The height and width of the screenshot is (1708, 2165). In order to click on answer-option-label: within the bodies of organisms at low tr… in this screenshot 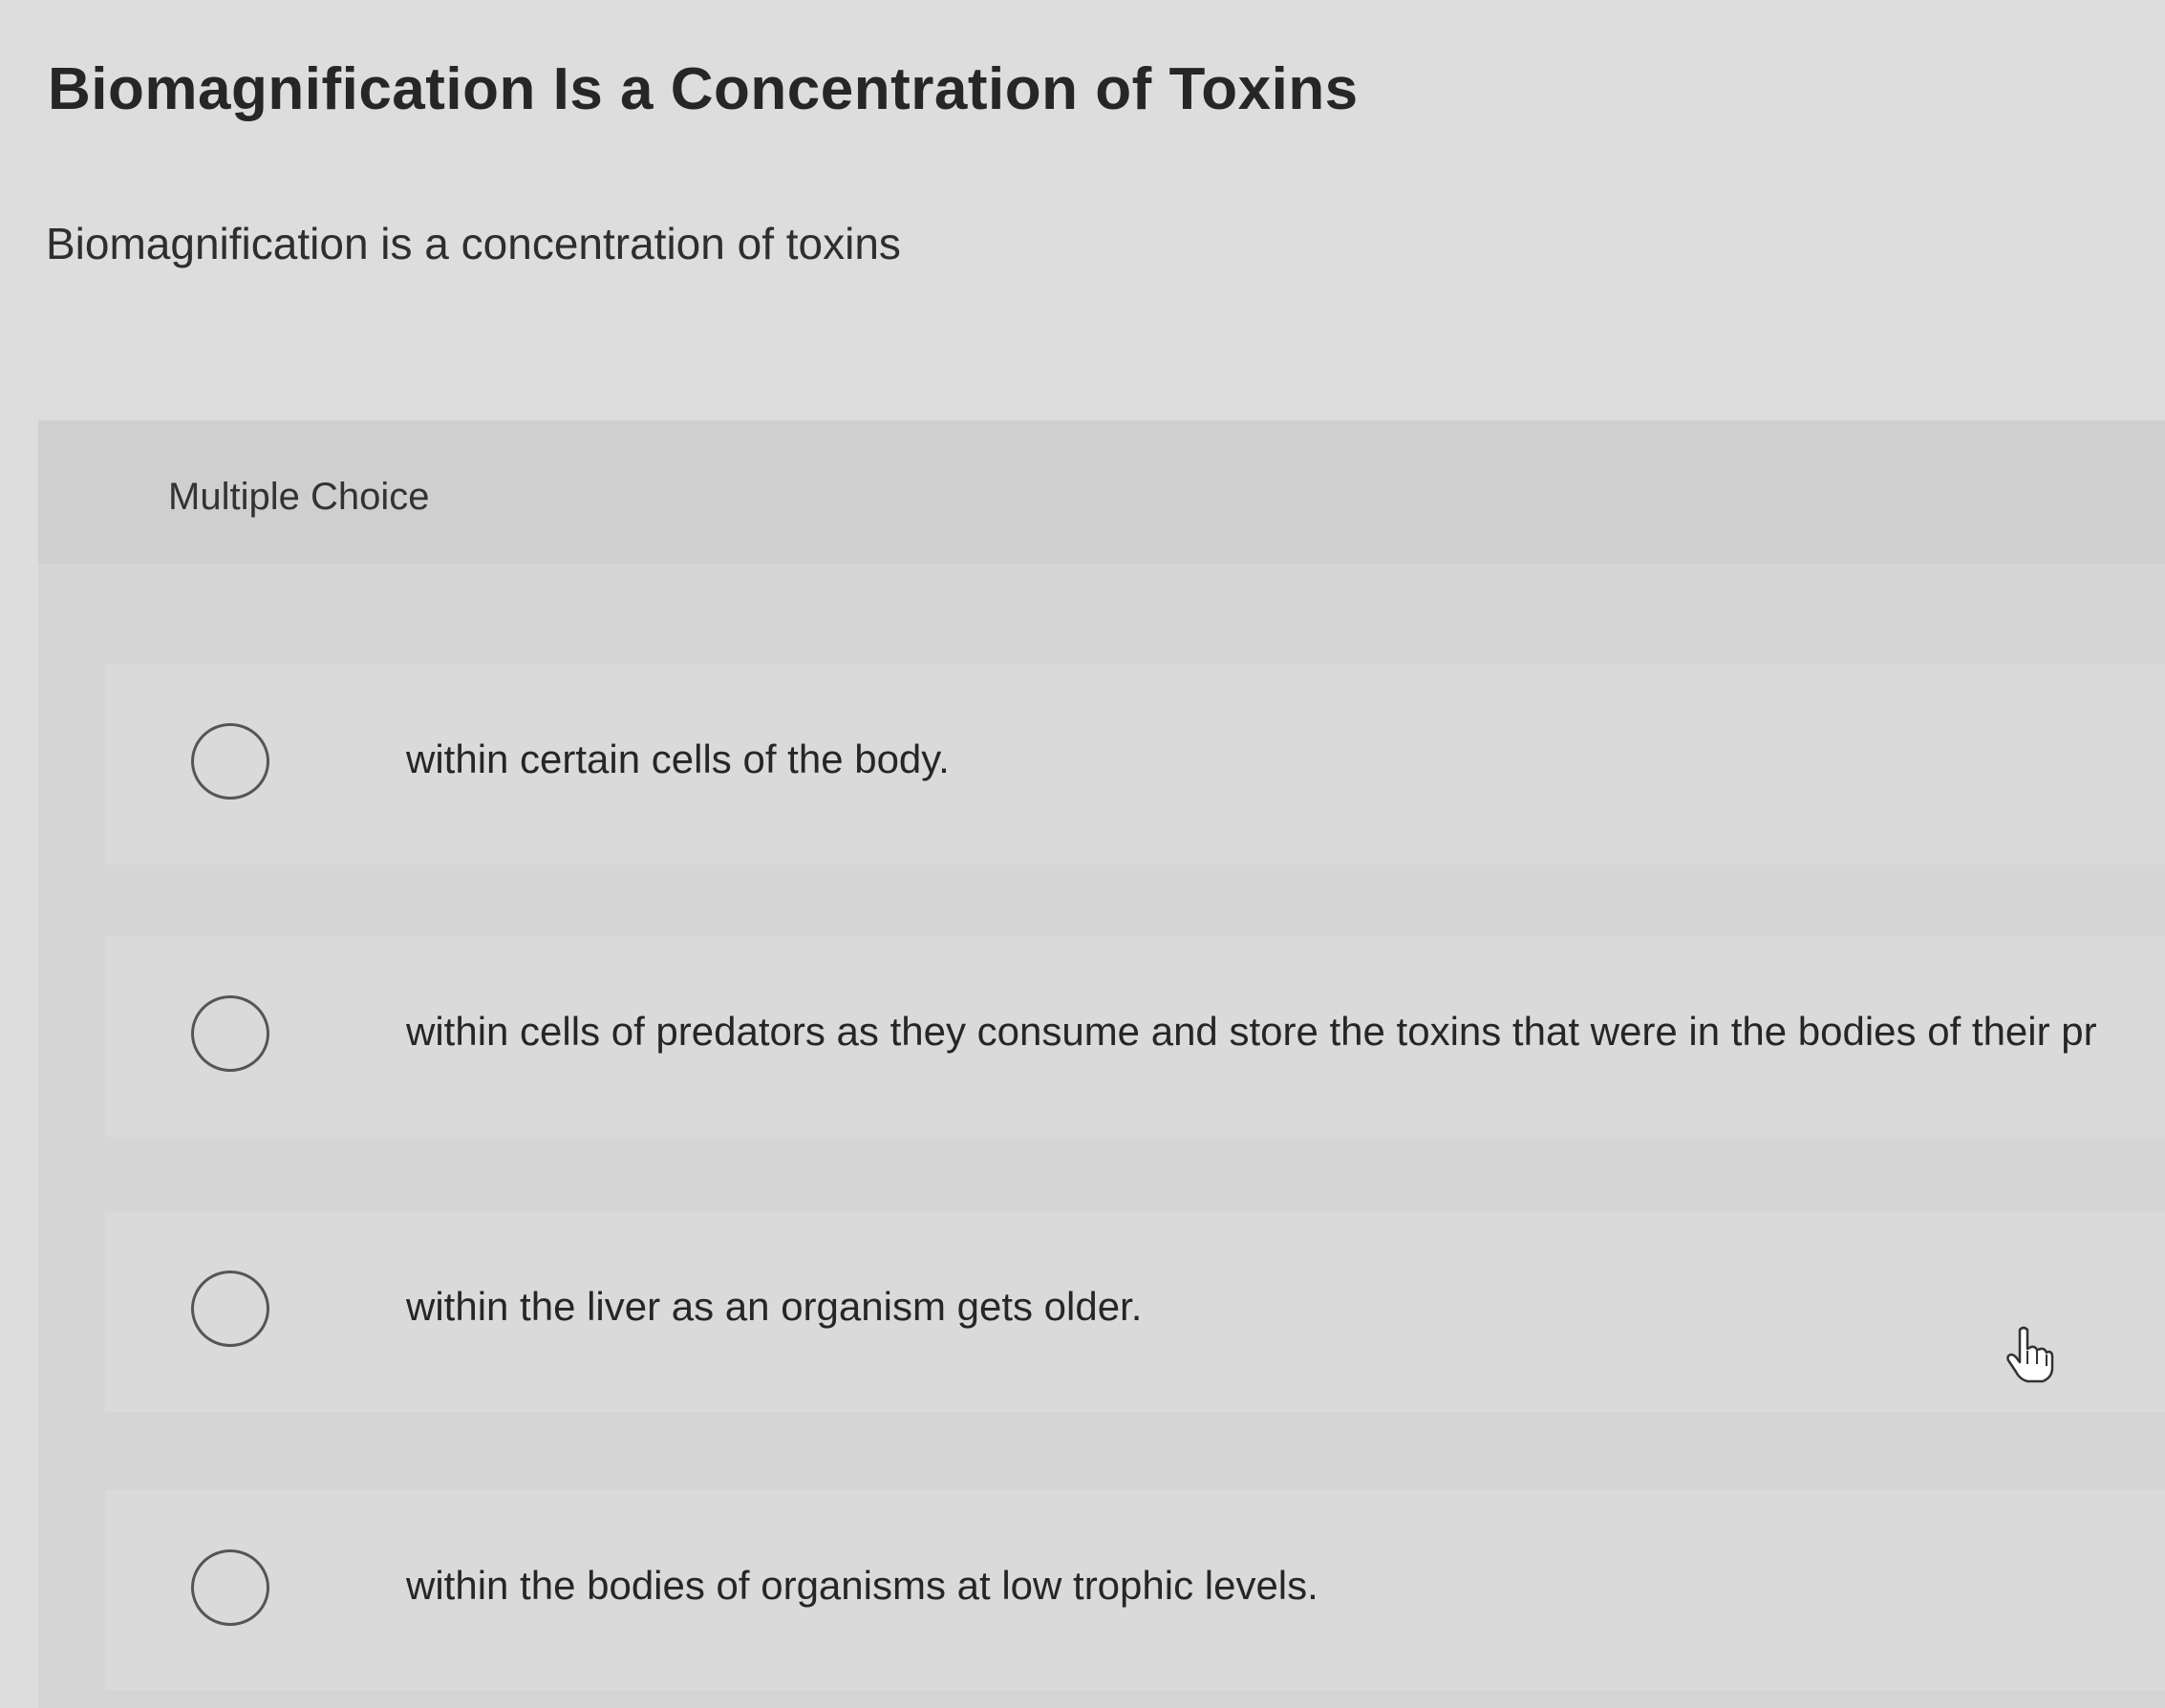, I will do `click(862, 1585)`.